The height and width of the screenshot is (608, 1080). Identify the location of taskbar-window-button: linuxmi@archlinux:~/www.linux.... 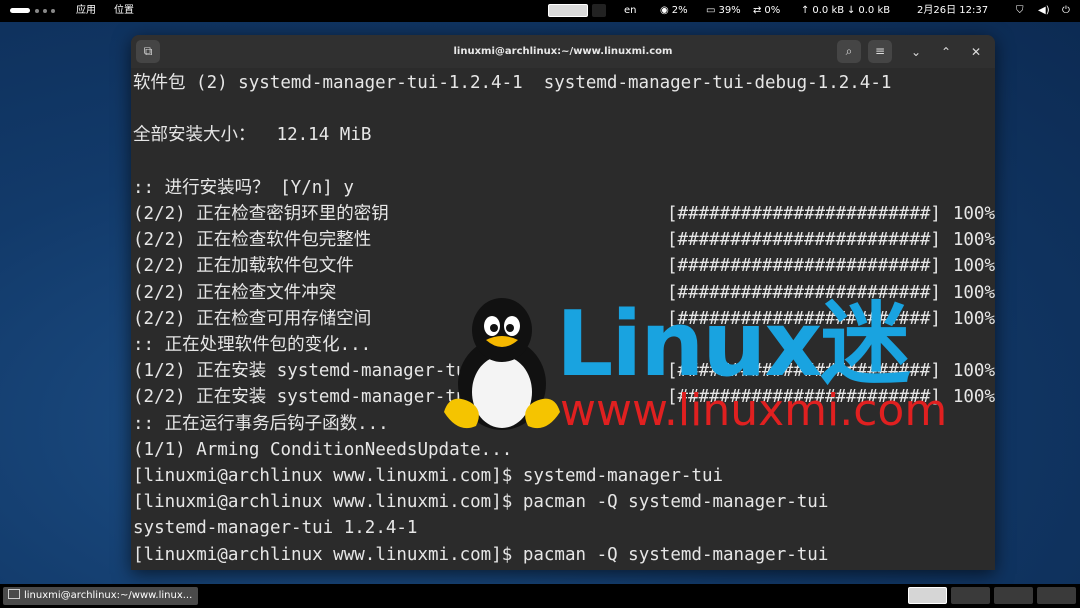
(100, 596).